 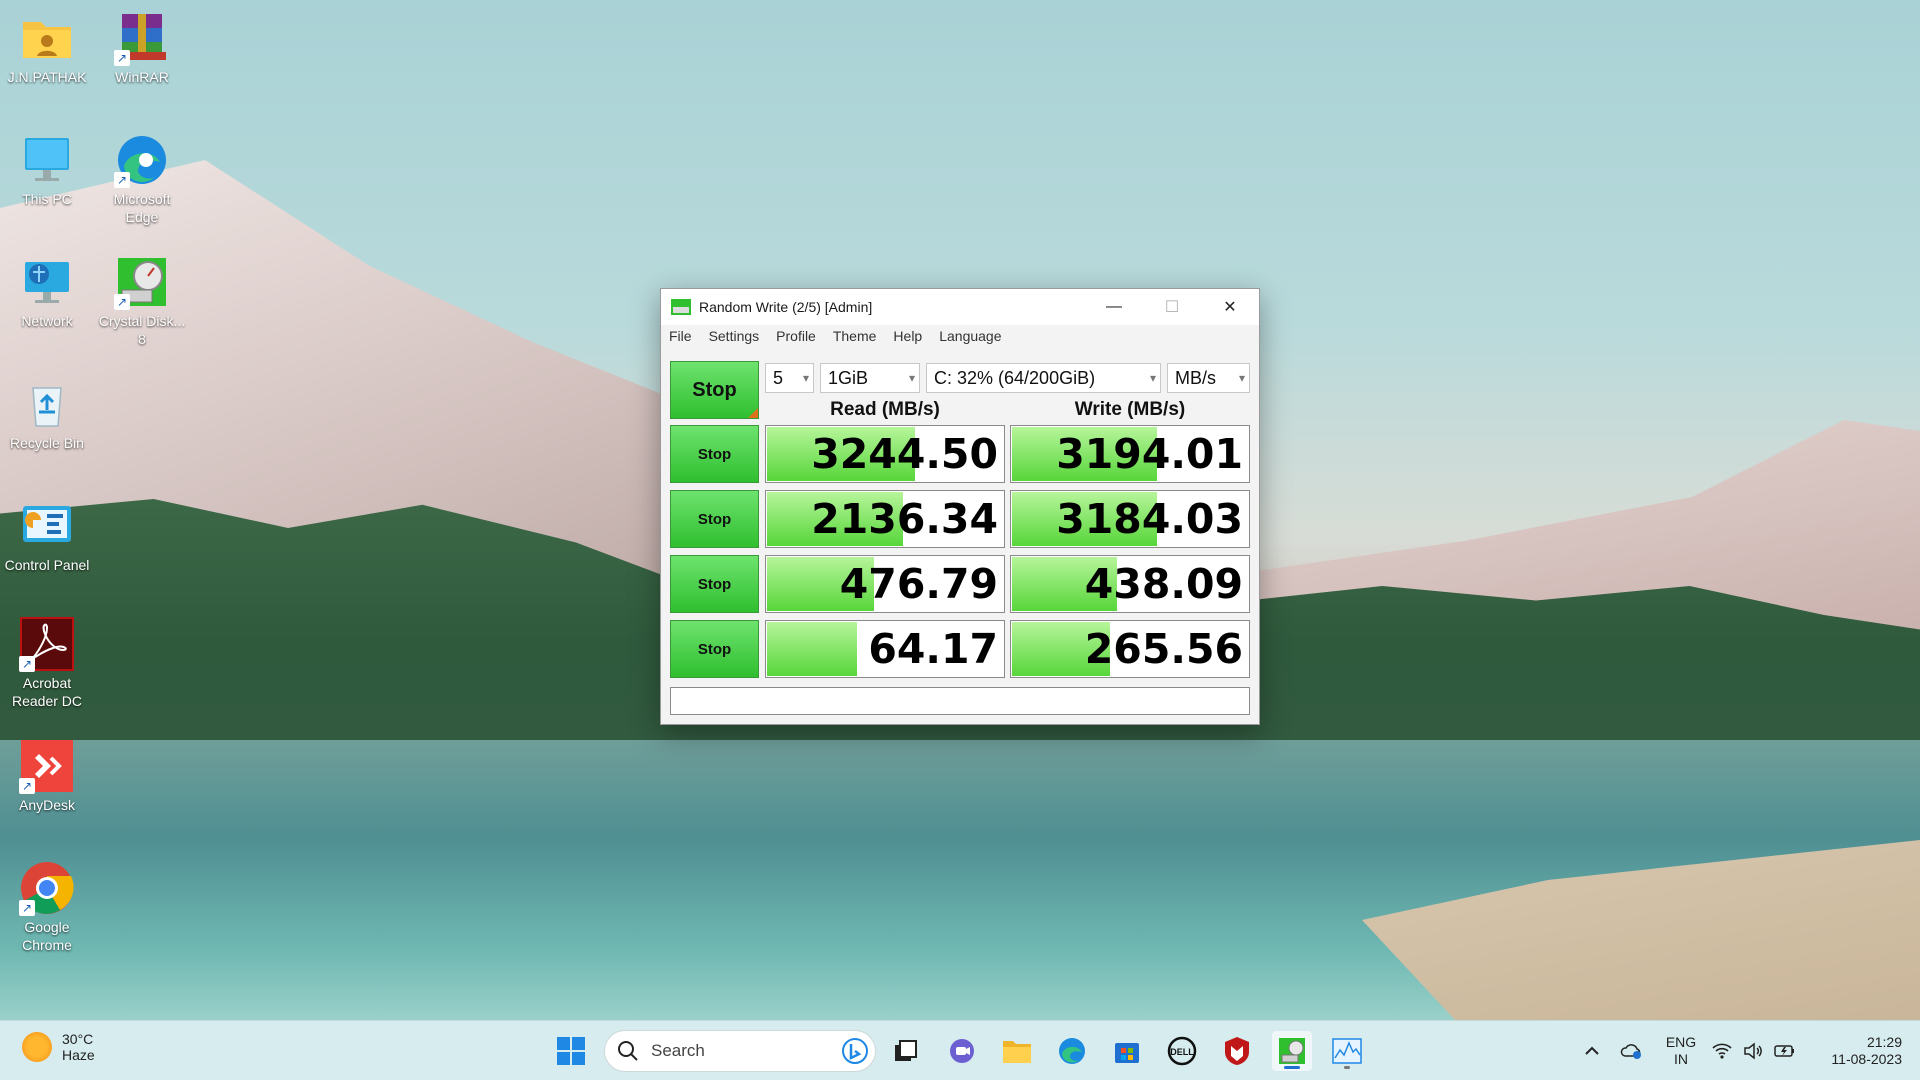 I want to click on store-button, so click(x=1127, y=1051).